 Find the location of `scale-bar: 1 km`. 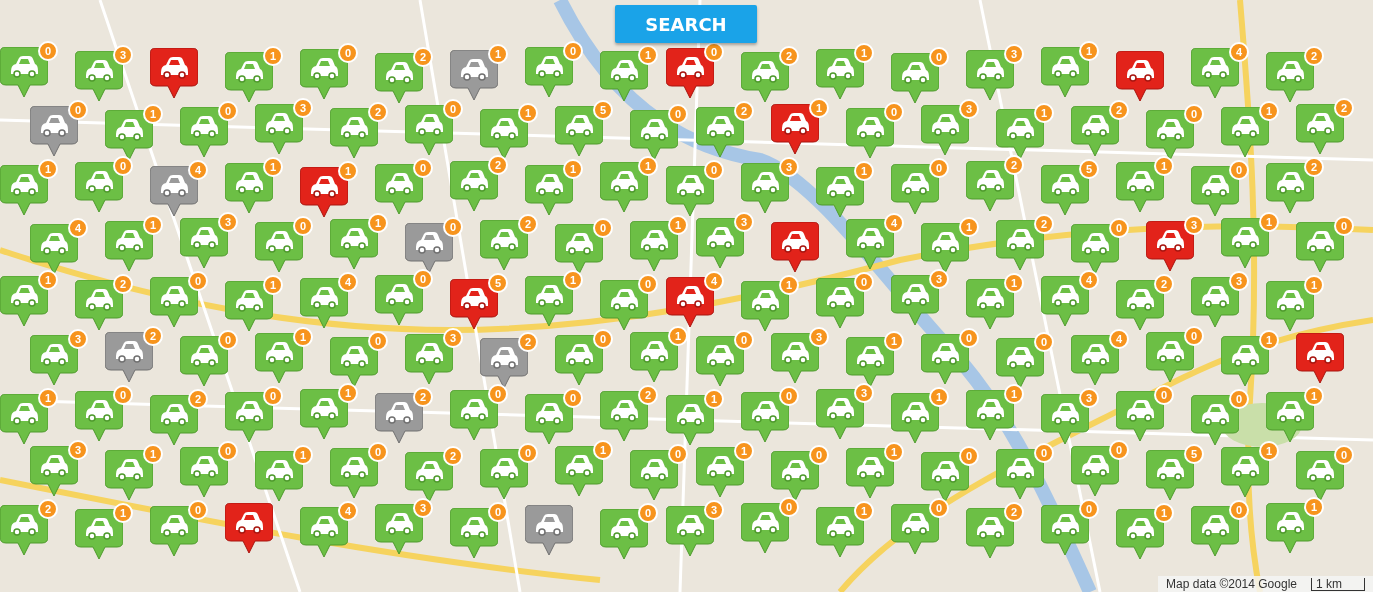

scale-bar: 1 km is located at coordinates (1338, 584).